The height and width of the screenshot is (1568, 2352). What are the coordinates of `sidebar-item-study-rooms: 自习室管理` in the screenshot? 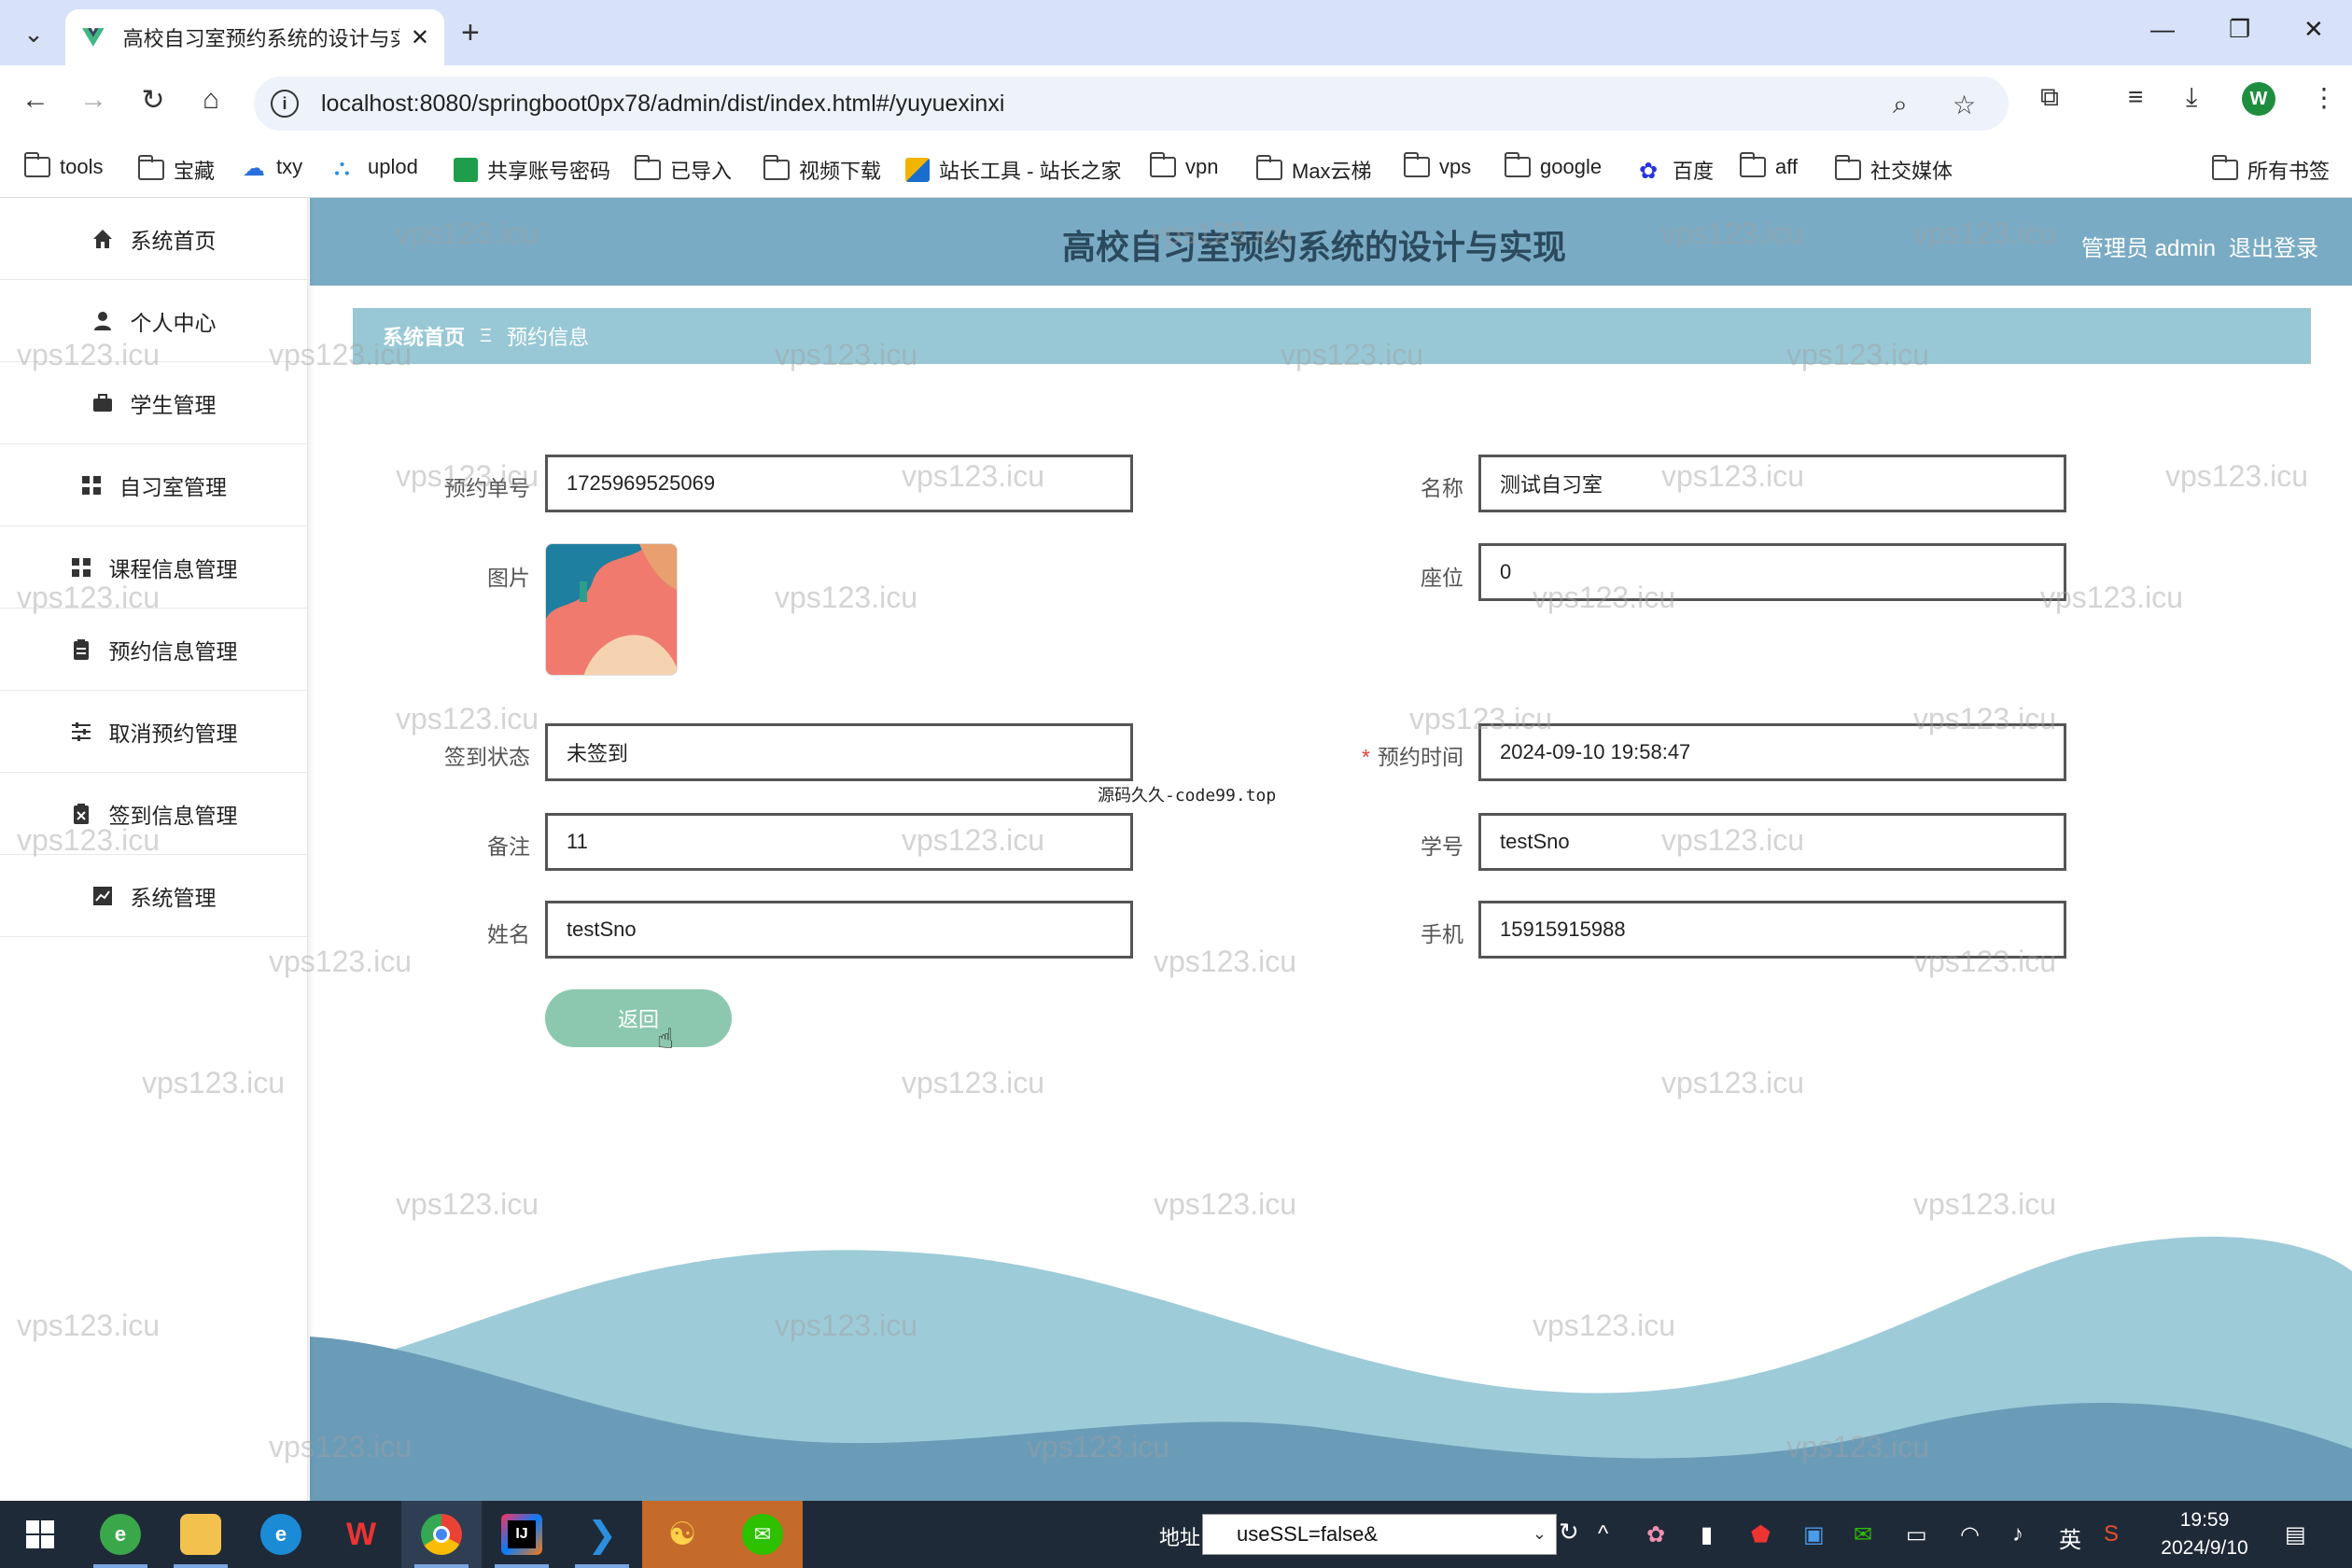 It's located at (153, 485).